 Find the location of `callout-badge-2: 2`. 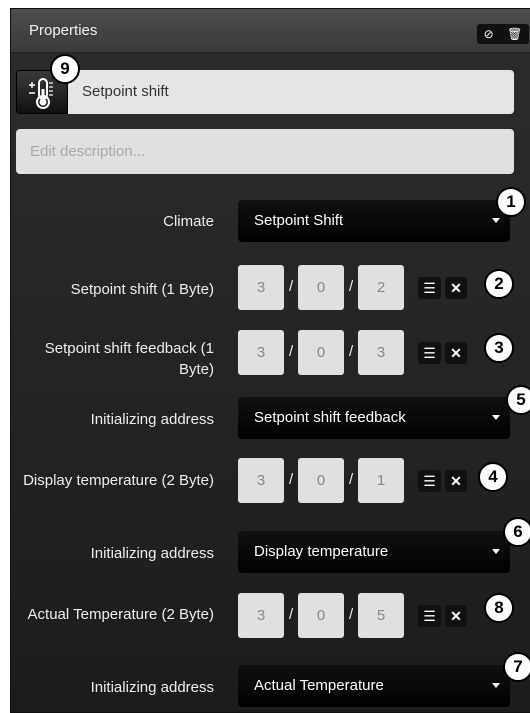

callout-badge-2: 2 is located at coordinates (499, 284).